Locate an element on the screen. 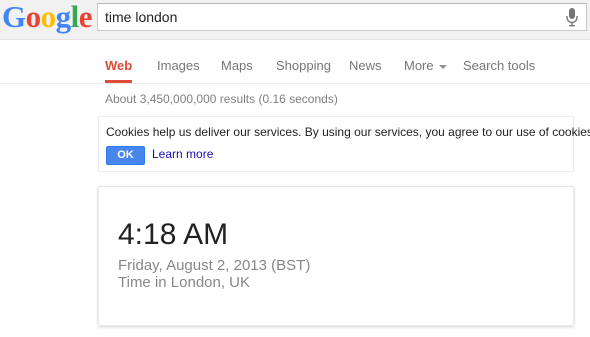  tab-label: Maps is located at coordinates (237, 65).